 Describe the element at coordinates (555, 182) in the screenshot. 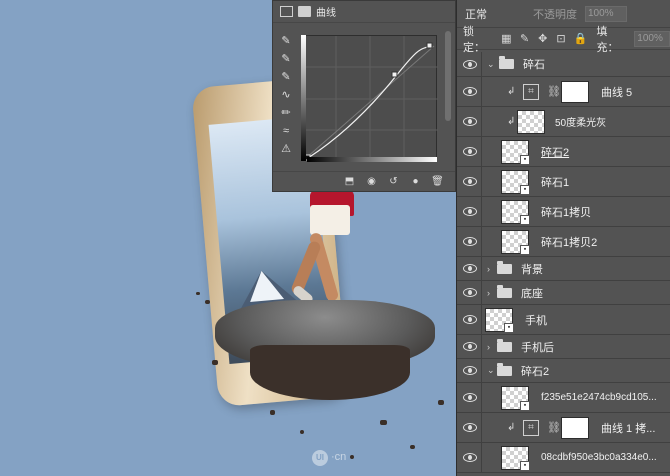

I see `layer-name: 碎石1` at that location.